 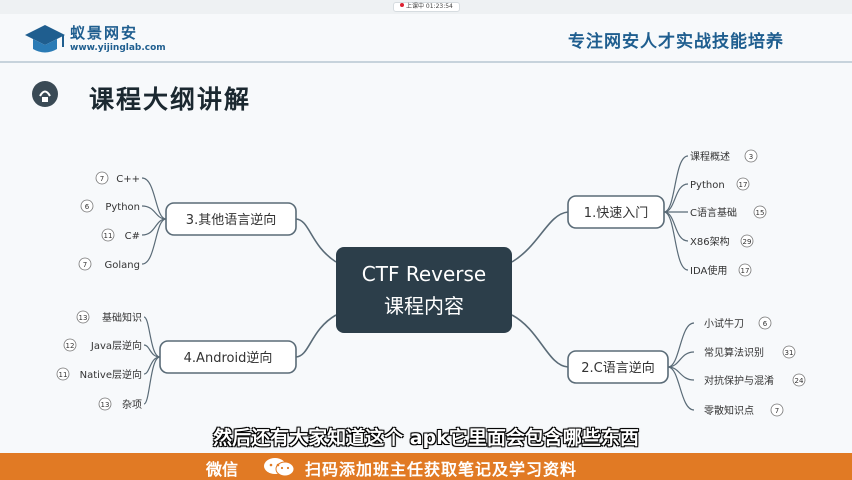 What do you see at coordinates (751, 157) in the screenshot?
I see `leaf-count-badge: 3` at bounding box center [751, 157].